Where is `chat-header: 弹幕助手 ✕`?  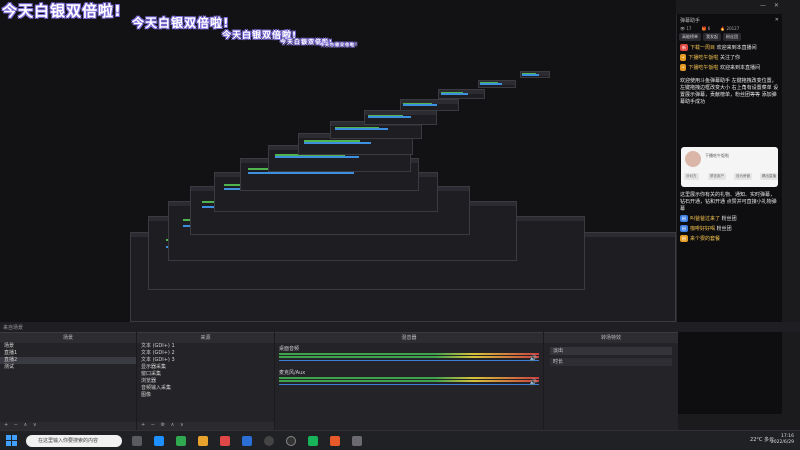 chat-header: 弹幕助手 ✕ is located at coordinates (729, 20).